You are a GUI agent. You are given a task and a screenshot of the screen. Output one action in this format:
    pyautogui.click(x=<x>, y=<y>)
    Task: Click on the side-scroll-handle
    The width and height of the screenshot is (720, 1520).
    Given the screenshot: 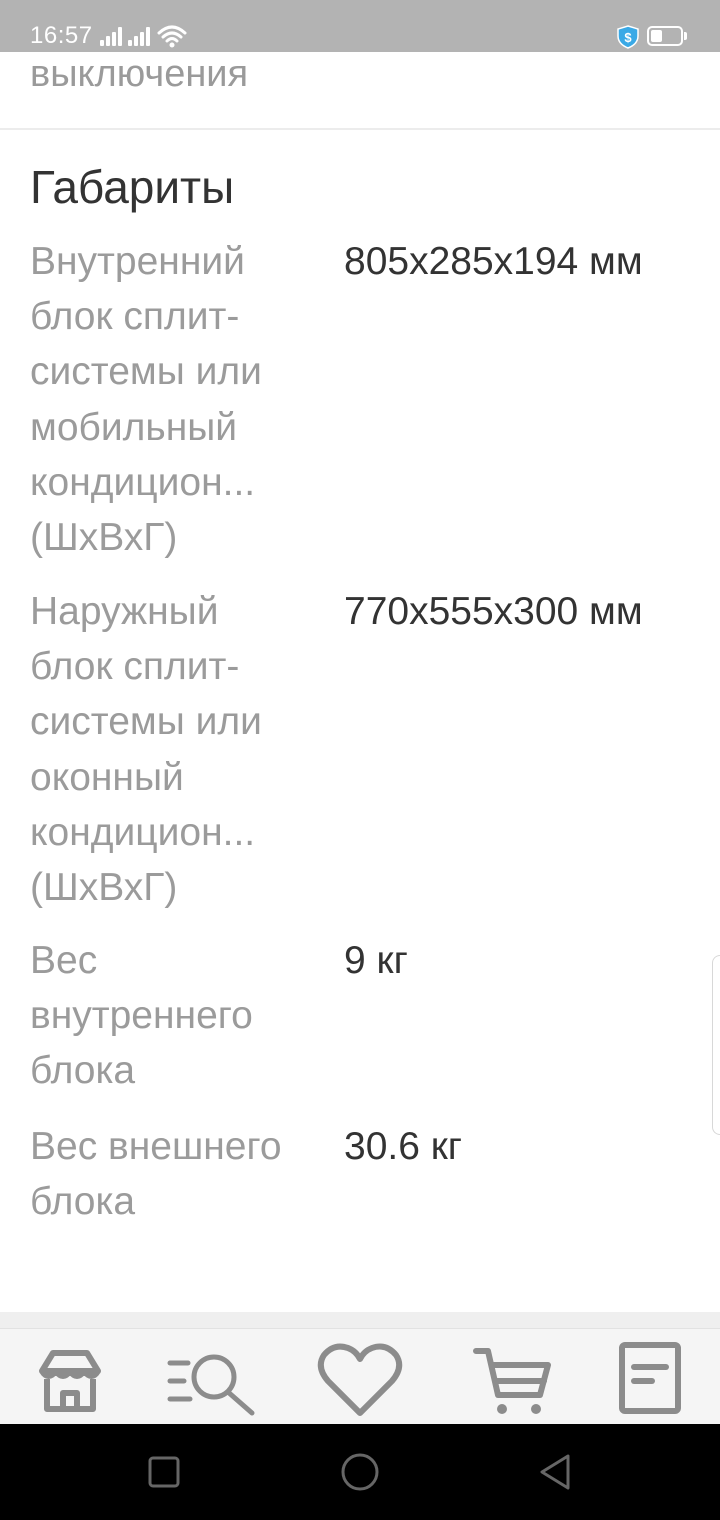 What is the action you would take?
    pyautogui.click(x=716, y=1045)
    